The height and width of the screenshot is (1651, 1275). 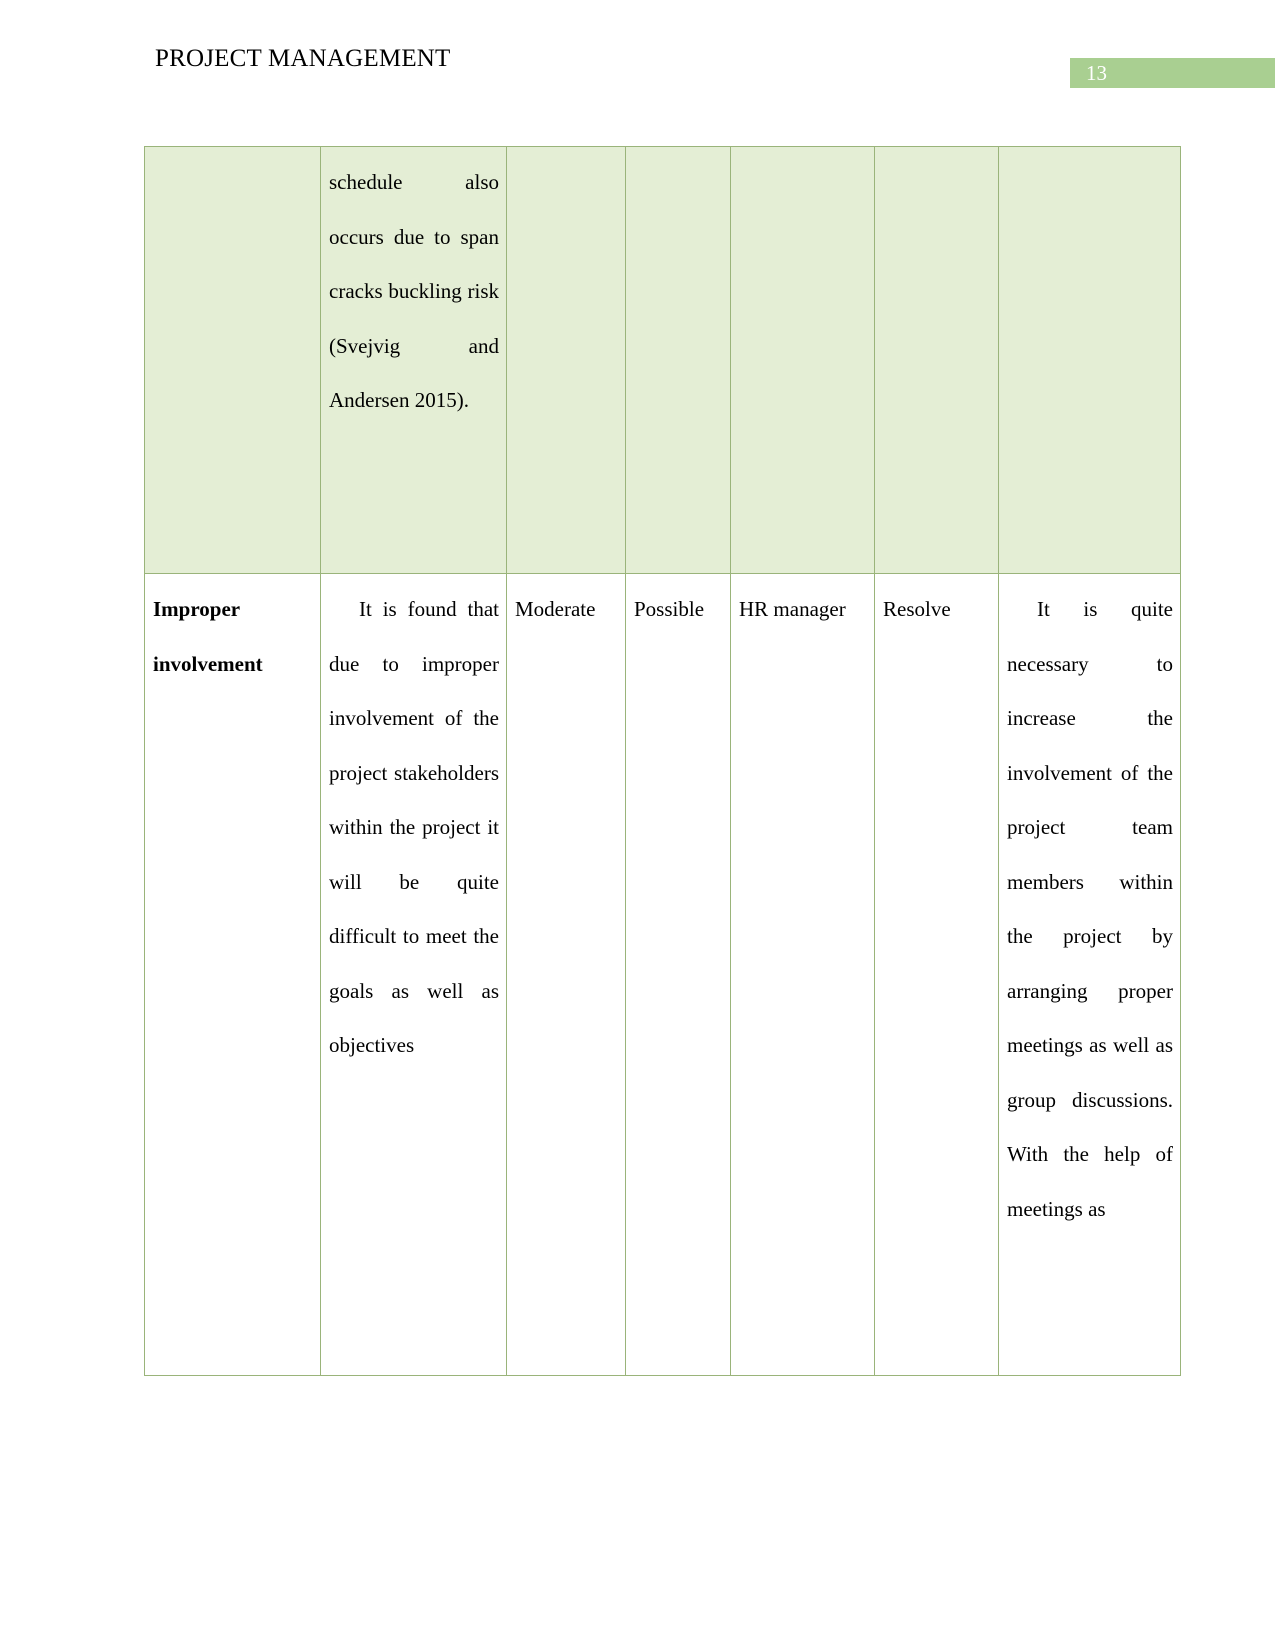 I want to click on cell-risk-owner, so click(x=802, y=360).